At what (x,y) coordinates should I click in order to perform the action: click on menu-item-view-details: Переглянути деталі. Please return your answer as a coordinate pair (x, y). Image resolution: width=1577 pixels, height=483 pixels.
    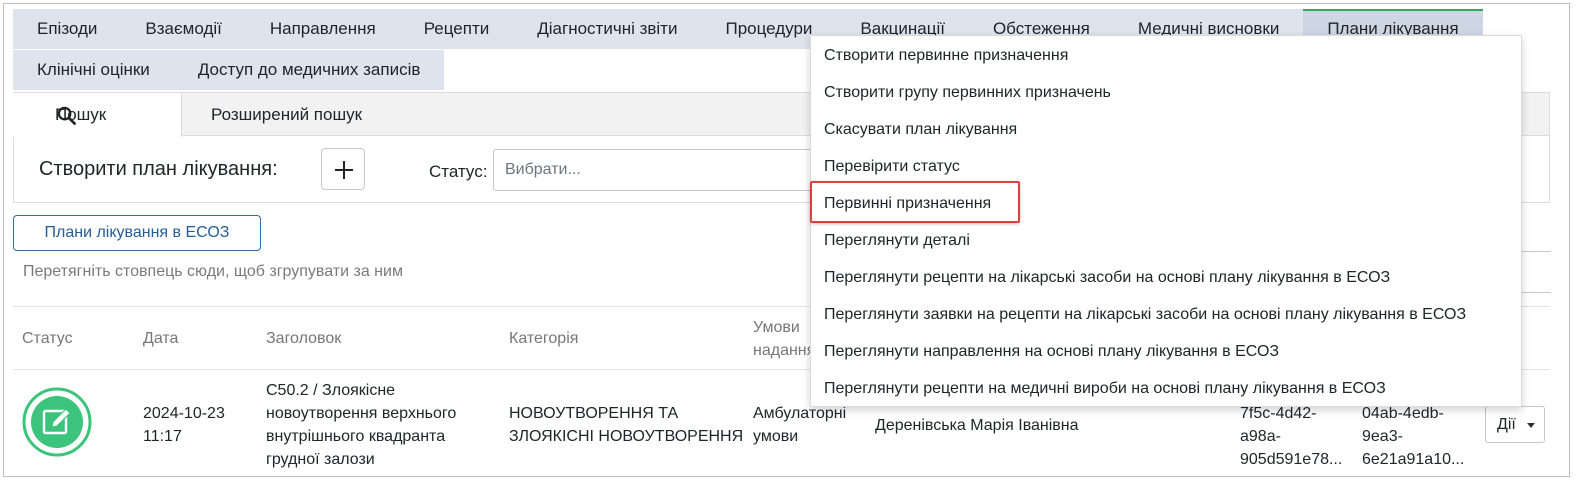
    Looking at the image, I should click on (1166, 240).